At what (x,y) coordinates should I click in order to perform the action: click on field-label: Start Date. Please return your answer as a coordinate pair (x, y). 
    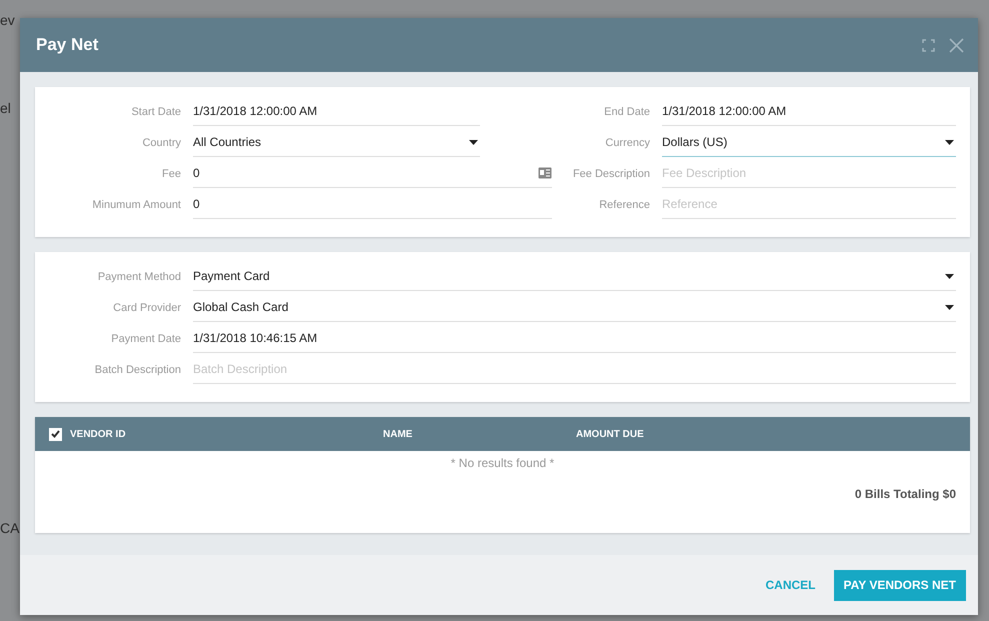
    Looking at the image, I should click on (156, 113).